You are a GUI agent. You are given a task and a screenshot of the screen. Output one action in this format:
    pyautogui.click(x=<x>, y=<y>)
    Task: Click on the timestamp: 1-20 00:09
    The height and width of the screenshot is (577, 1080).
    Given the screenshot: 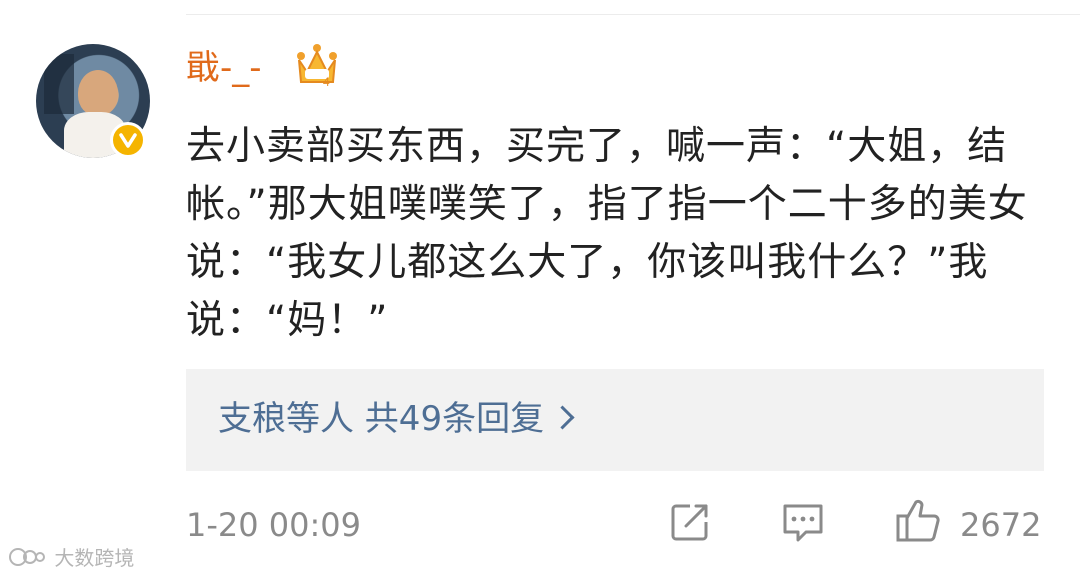 What is the action you would take?
    pyautogui.click(x=274, y=525)
    